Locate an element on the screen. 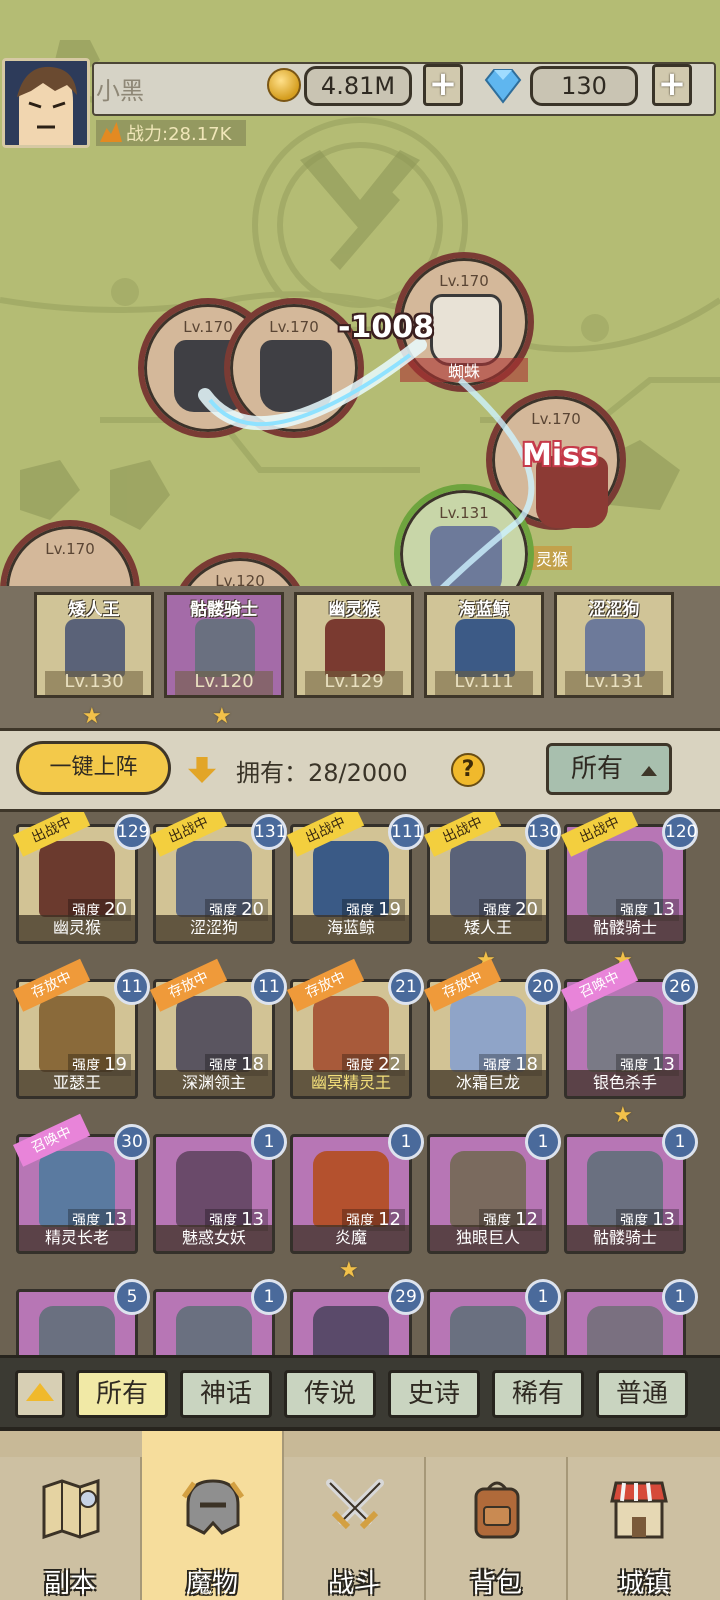 The width and height of the screenshot is (720, 1600). diamond-amount: 130 is located at coordinates (584, 86).